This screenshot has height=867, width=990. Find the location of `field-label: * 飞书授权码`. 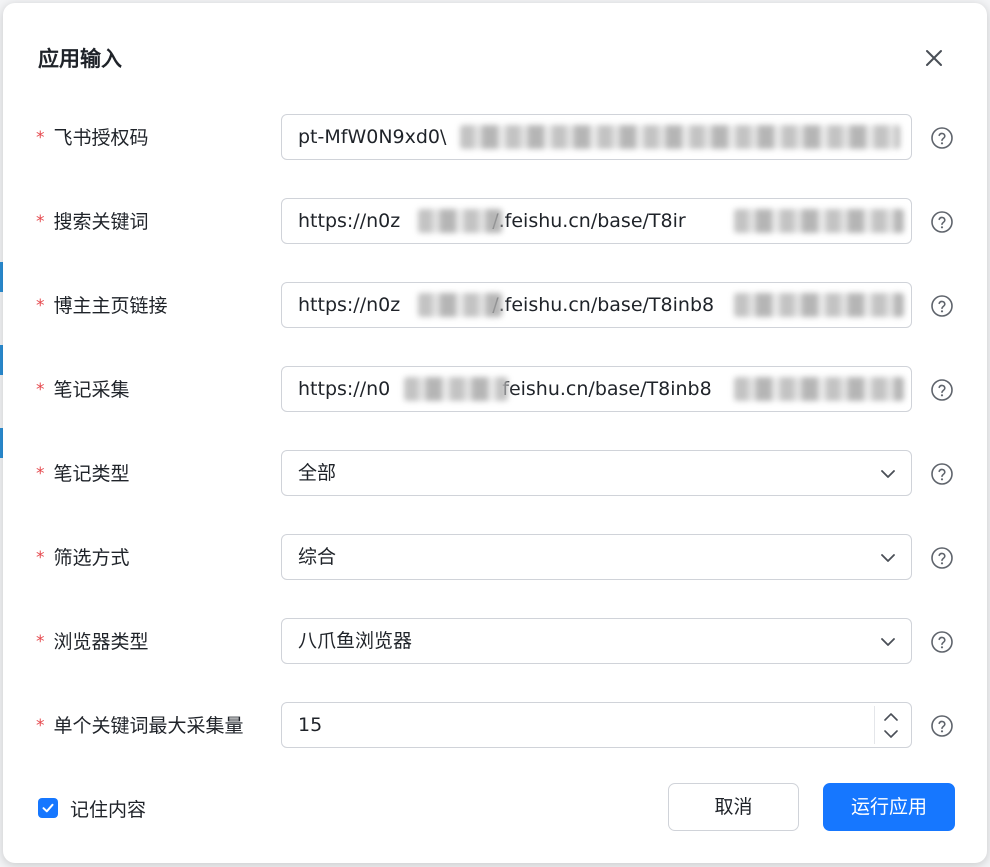

field-label: * 飞书授权码 is located at coordinates (92, 138).